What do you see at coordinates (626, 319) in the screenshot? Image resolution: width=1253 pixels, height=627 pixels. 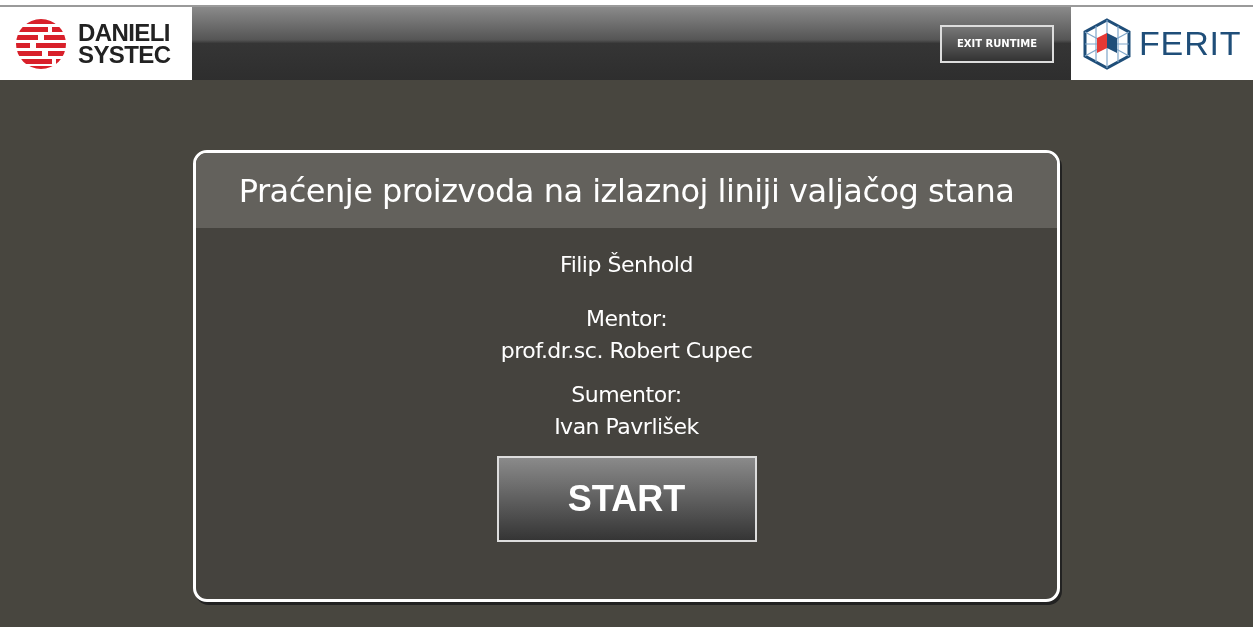 I see `mentor-label: Mentor:` at bounding box center [626, 319].